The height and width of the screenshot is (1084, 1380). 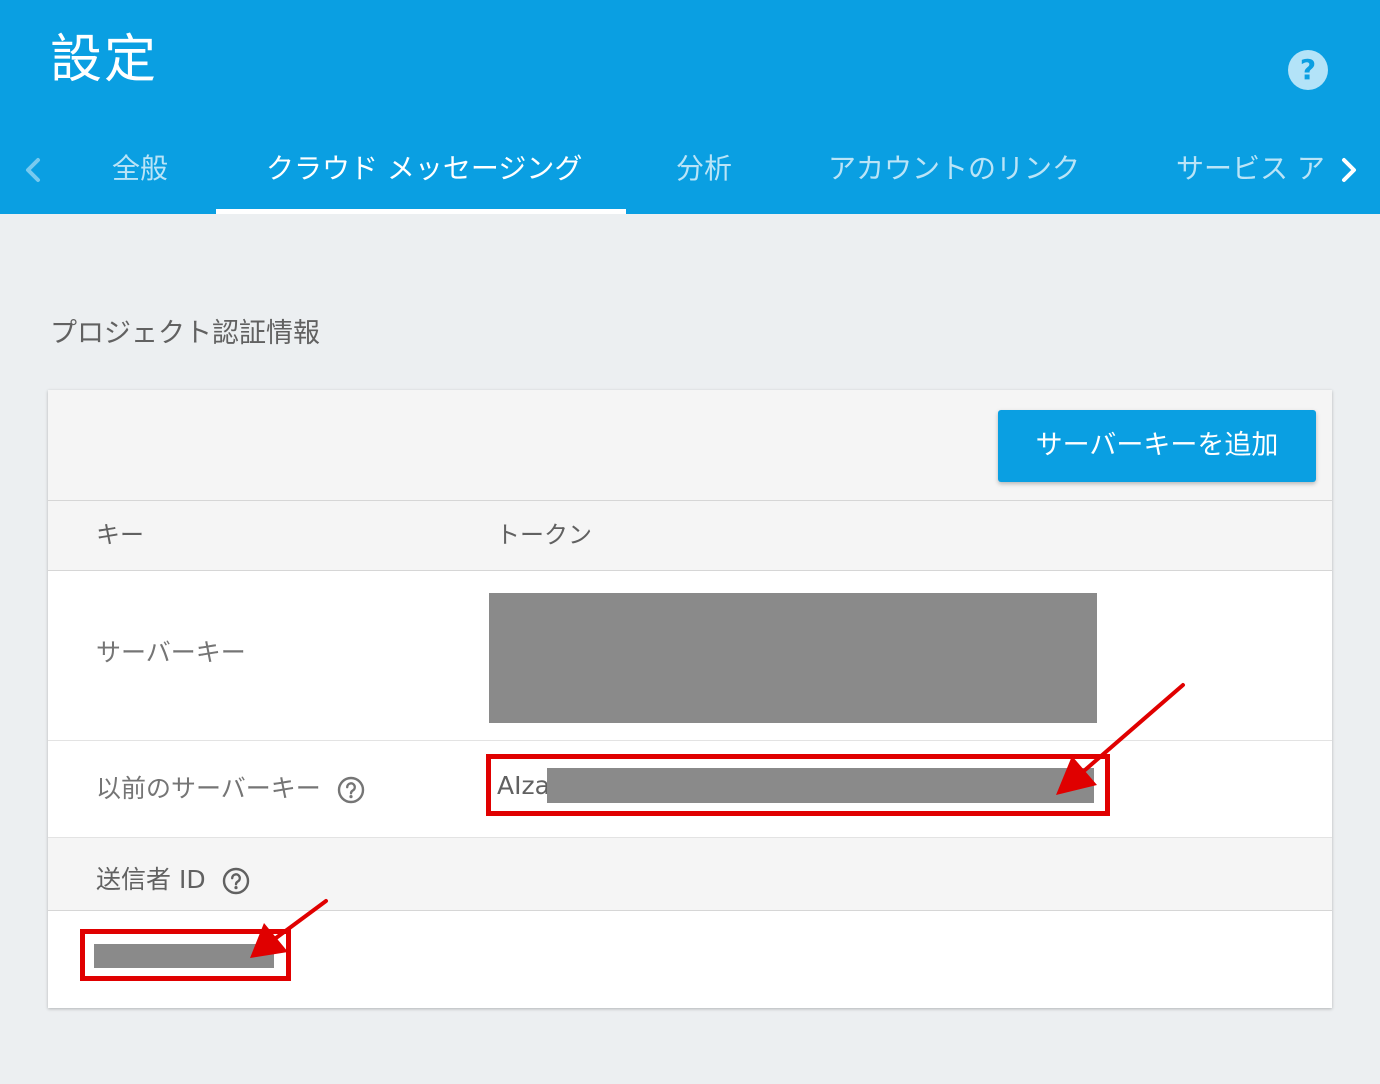 I want to click on table-row-legacy-server-key: 以前のサーバーキー AIza, so click(x=690, y=789).